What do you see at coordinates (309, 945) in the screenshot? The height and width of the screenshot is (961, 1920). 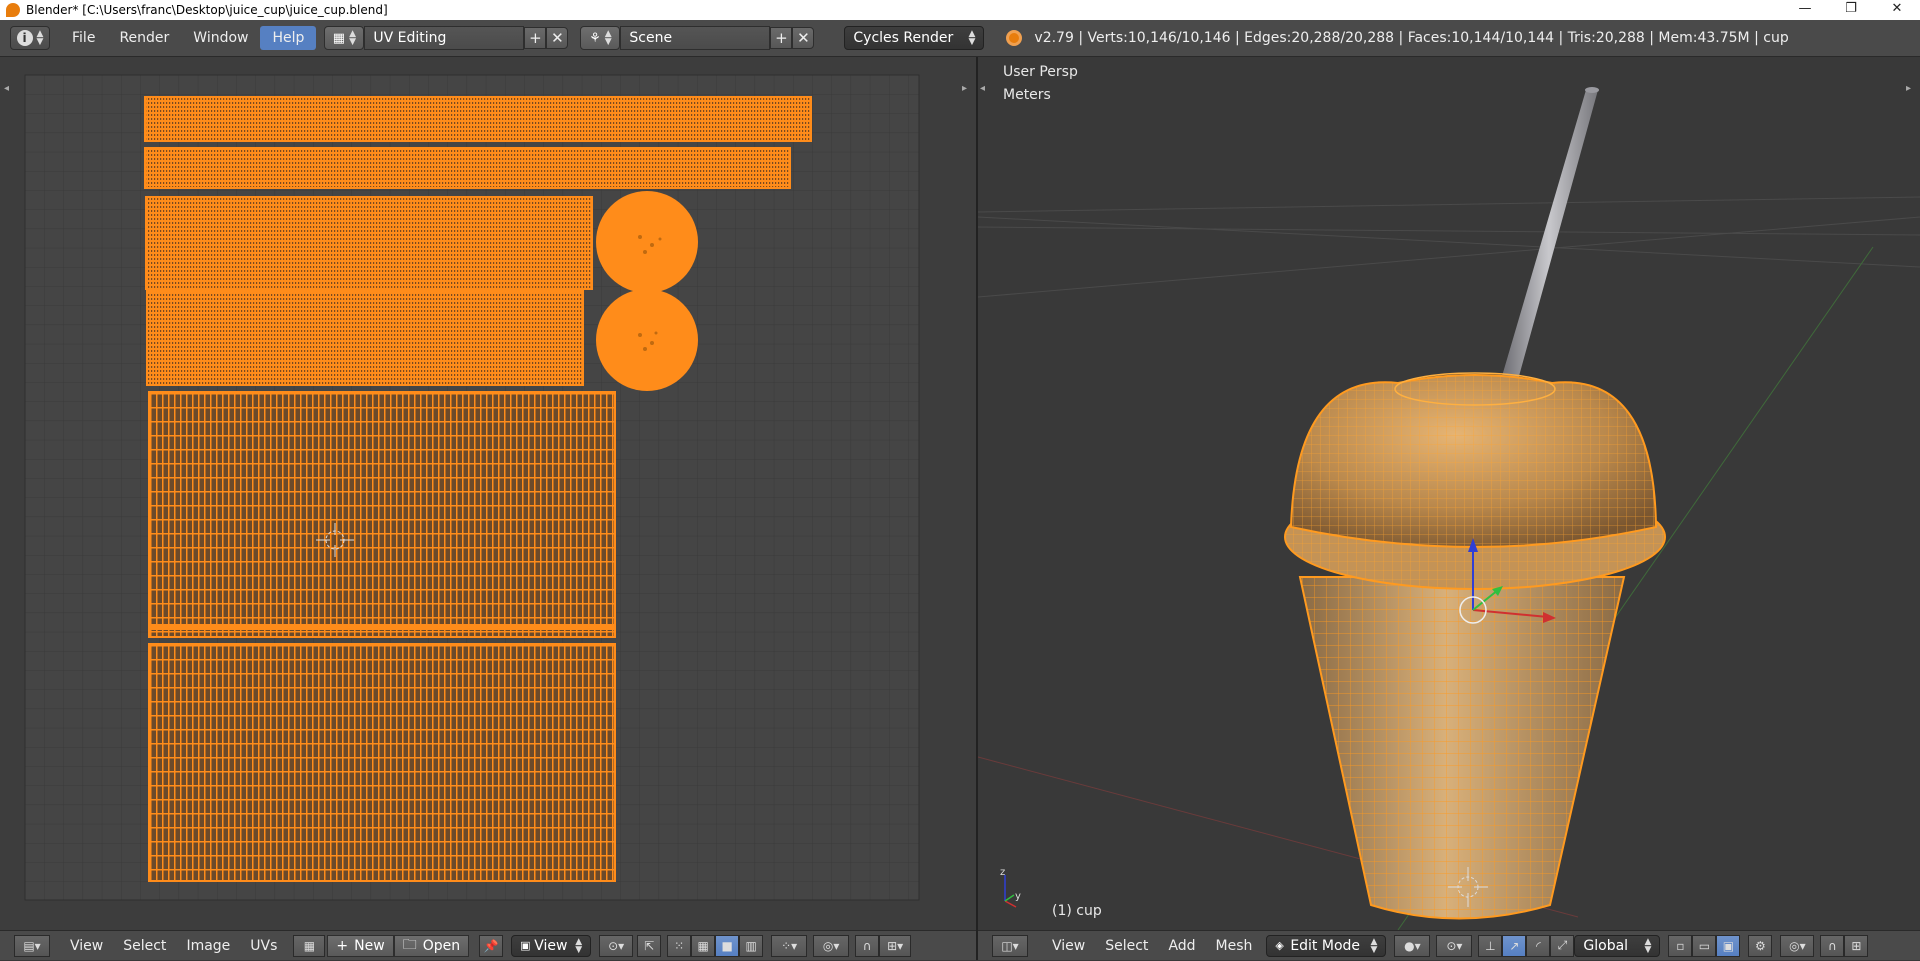 I see `image-browse-button: ▦` at bounding box center [309, 945].